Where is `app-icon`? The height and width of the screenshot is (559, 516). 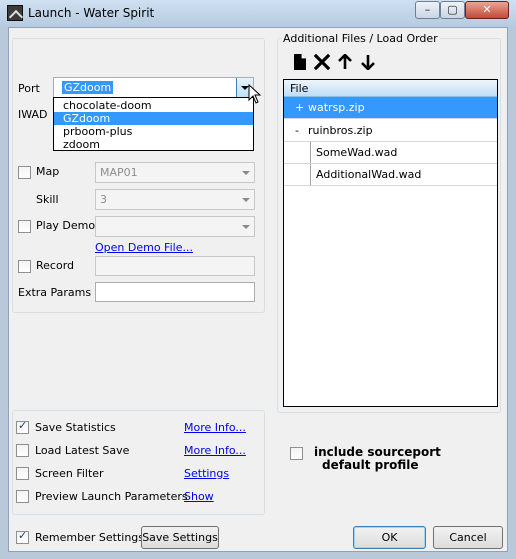 app-icon is located at coordinates (15, 13).